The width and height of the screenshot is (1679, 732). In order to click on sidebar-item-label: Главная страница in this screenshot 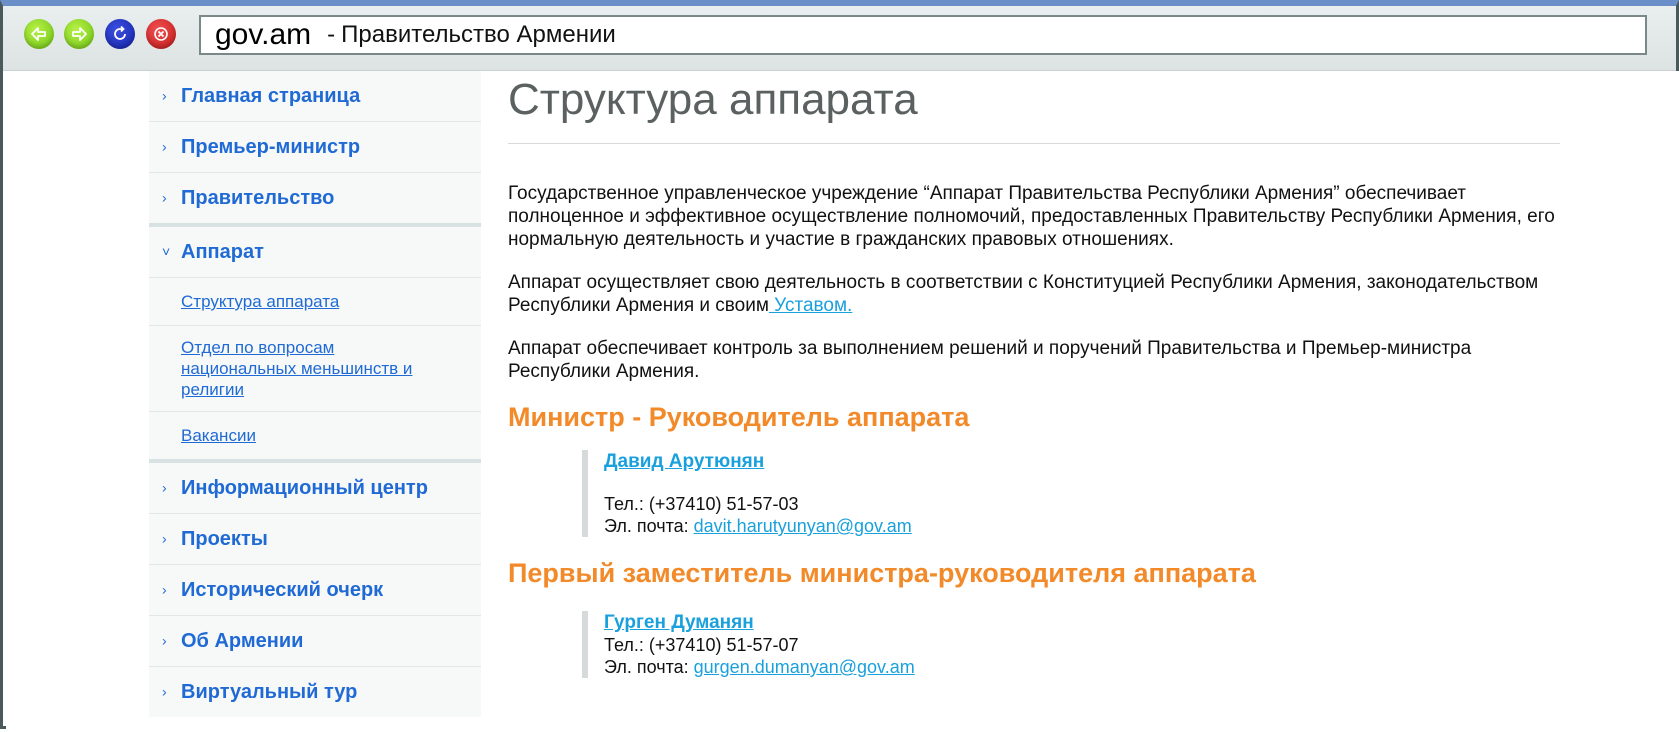, I will do `click(271, 95)`.